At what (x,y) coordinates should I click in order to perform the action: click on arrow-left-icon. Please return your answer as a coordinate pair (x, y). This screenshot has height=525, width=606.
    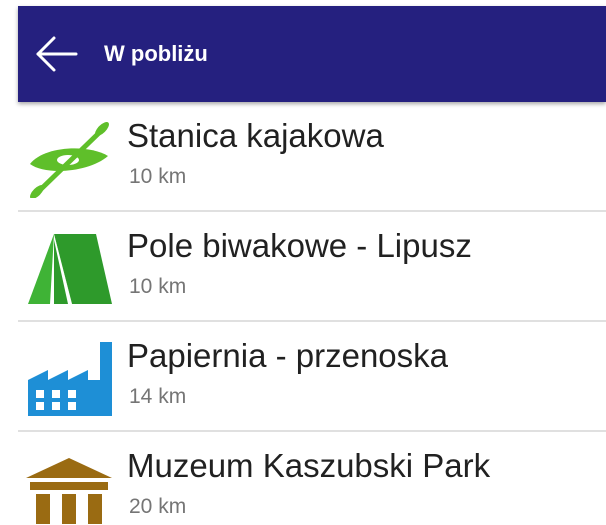
    Looking at the image, I should click on (57, 54).